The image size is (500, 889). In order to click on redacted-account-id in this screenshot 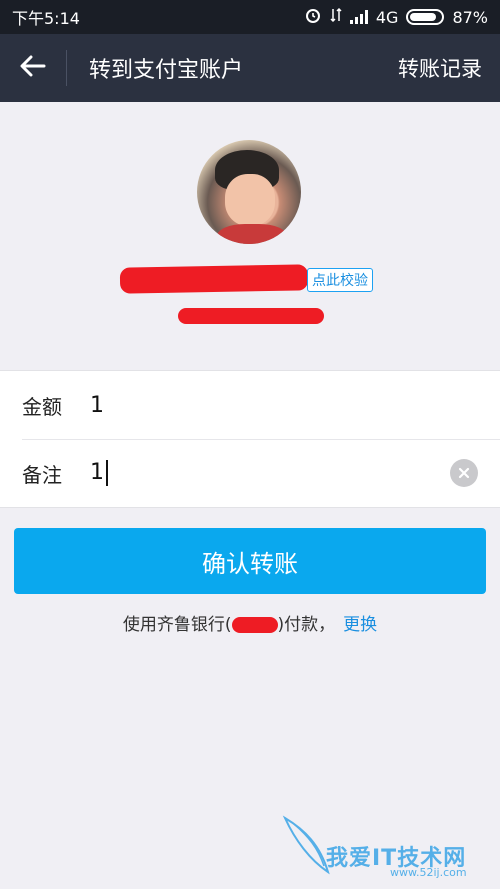, I will do `click(251, 316)`.